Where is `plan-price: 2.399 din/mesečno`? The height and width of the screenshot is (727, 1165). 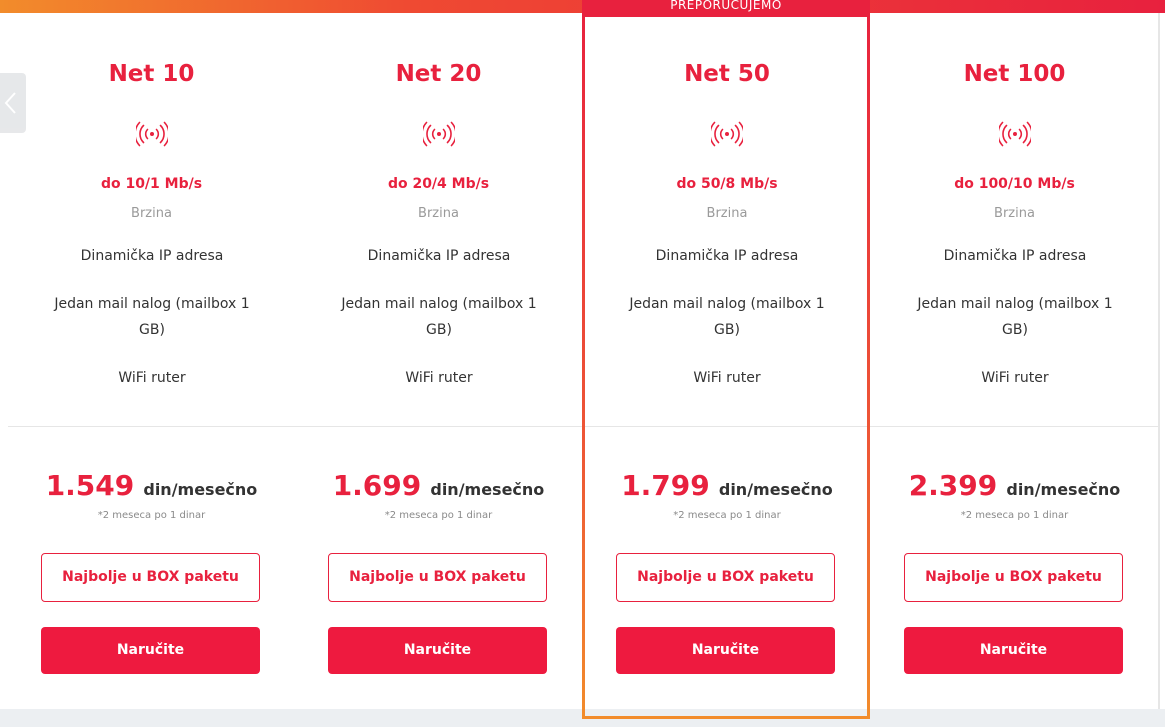 plan-price: 2.399 din/mesečno is located at coordinates (1014, 485).